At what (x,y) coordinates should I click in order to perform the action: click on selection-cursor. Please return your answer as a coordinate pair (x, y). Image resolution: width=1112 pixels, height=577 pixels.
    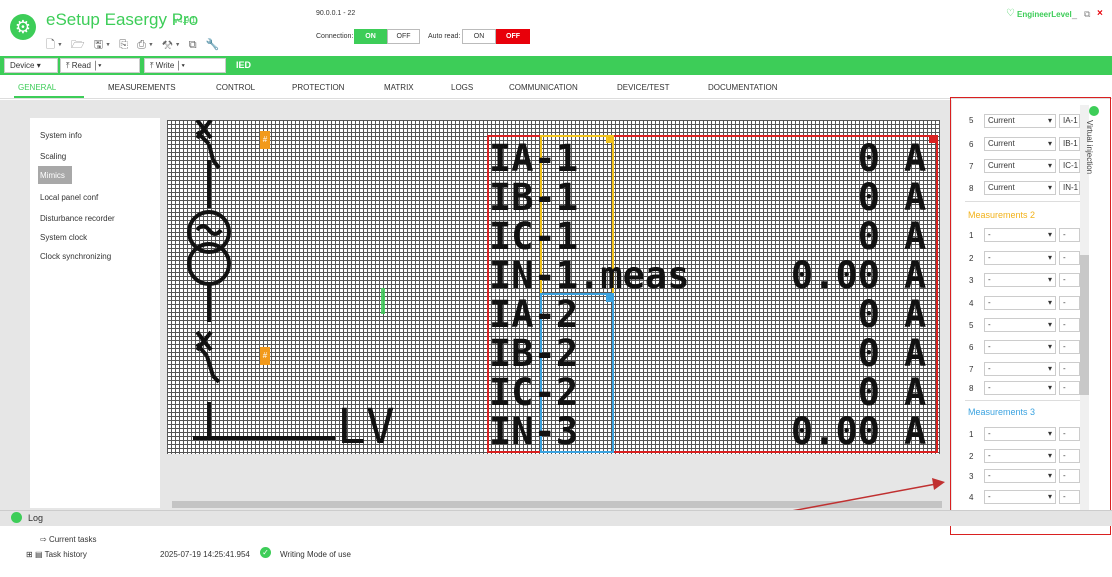
    Looking at the image, I should click on (383, 301).